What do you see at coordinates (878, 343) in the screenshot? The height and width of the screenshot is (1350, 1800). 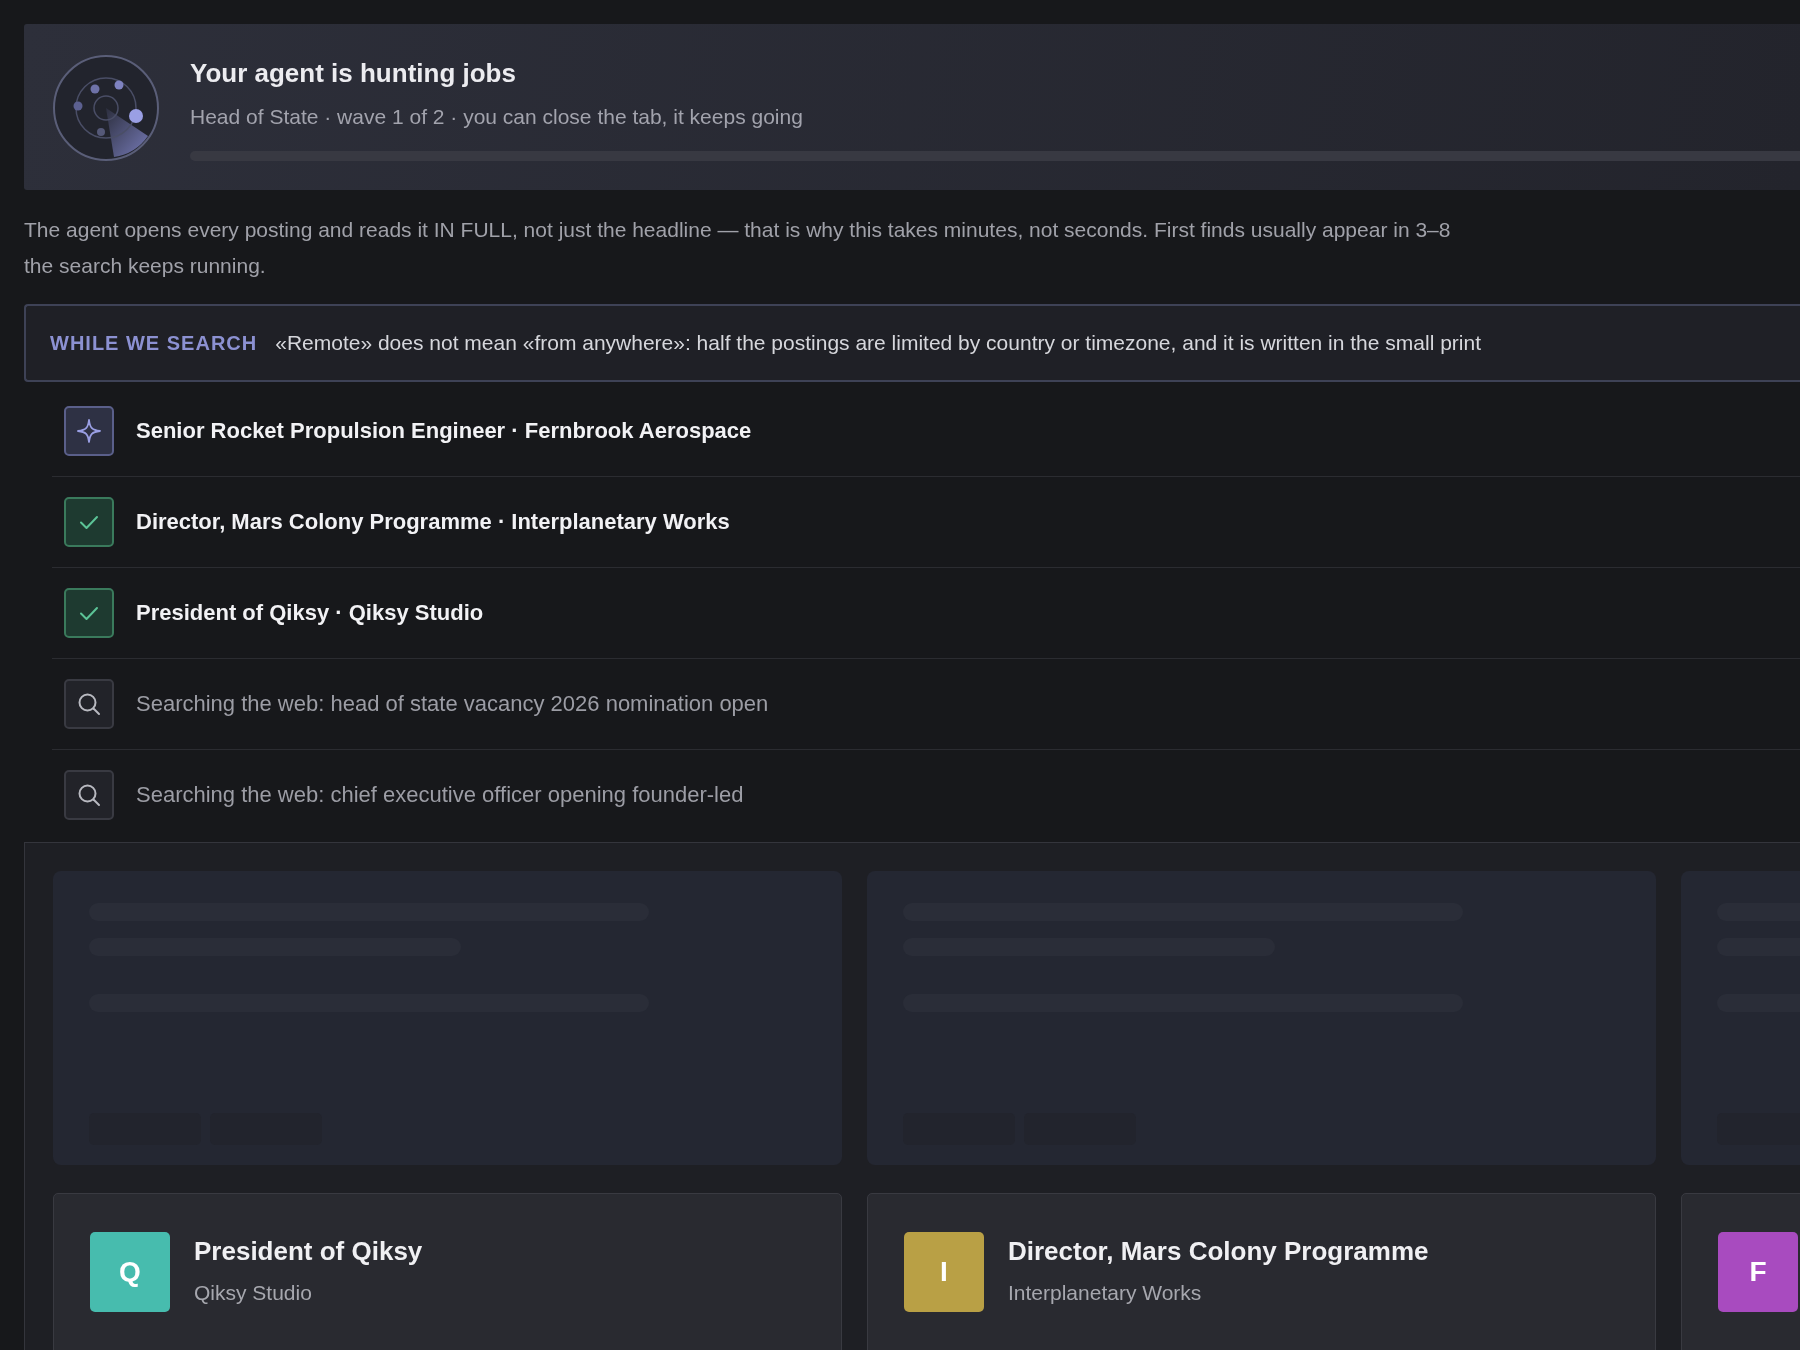 I see `tip-text: «Remote» does not mean «from anywhere»: half the postings are limited by country or timezone, and it is written in the small print` at bounding box center [878, 343].